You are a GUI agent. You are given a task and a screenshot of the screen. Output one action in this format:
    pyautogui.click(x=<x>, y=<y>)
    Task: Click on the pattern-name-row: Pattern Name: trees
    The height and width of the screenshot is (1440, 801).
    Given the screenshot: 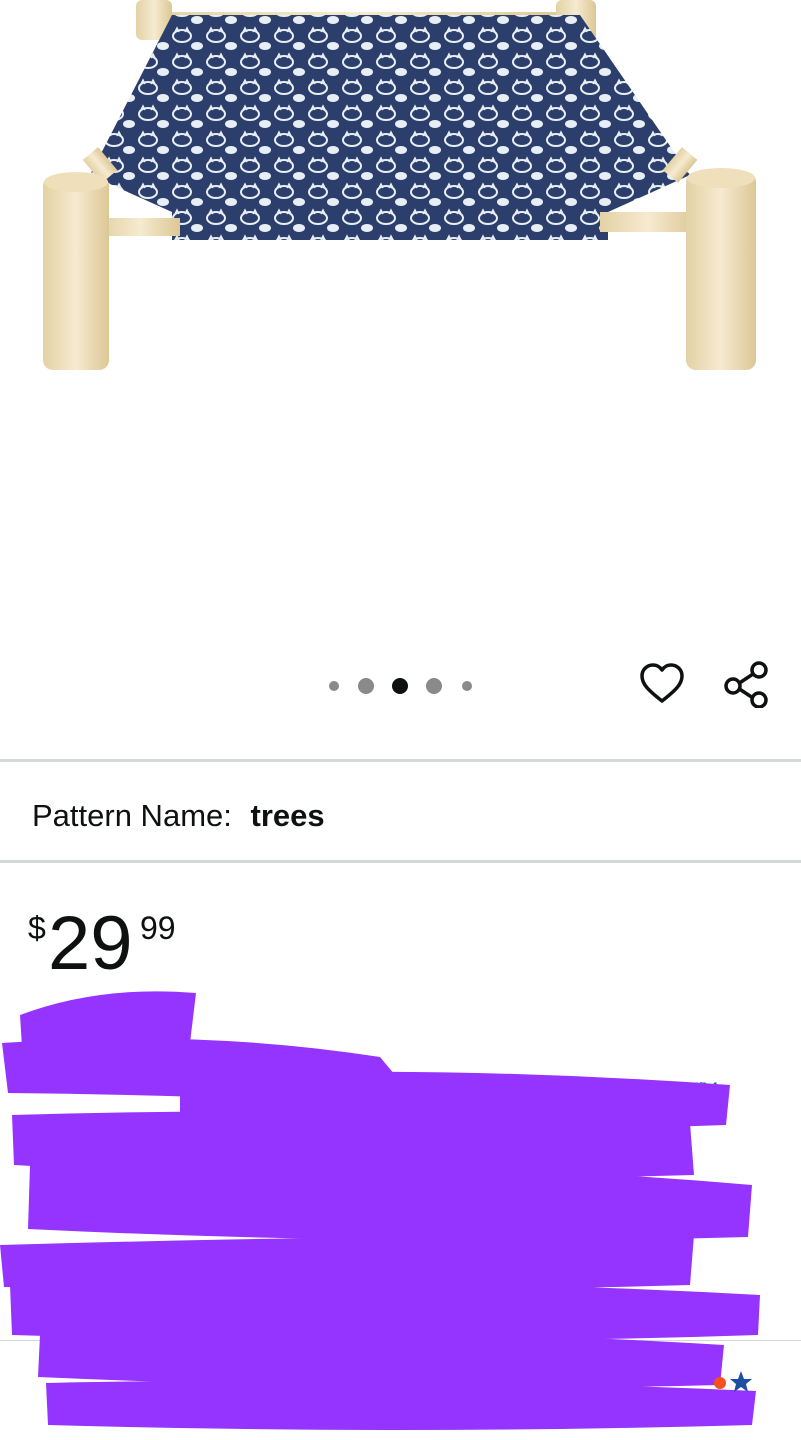 What is the action you would take?
    pyautogui.click(x=178, y=816)
    